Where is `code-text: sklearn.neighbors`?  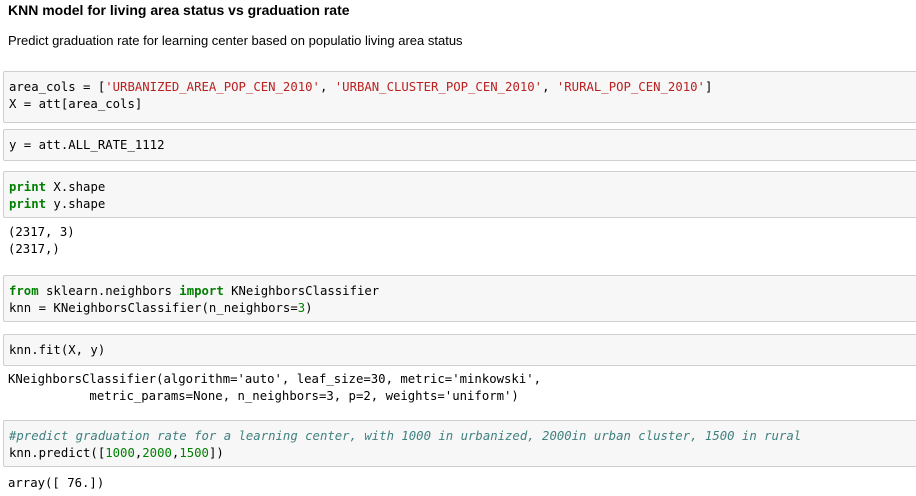 code-text: sklearn.neighbors is located at coordinates (109, 291).